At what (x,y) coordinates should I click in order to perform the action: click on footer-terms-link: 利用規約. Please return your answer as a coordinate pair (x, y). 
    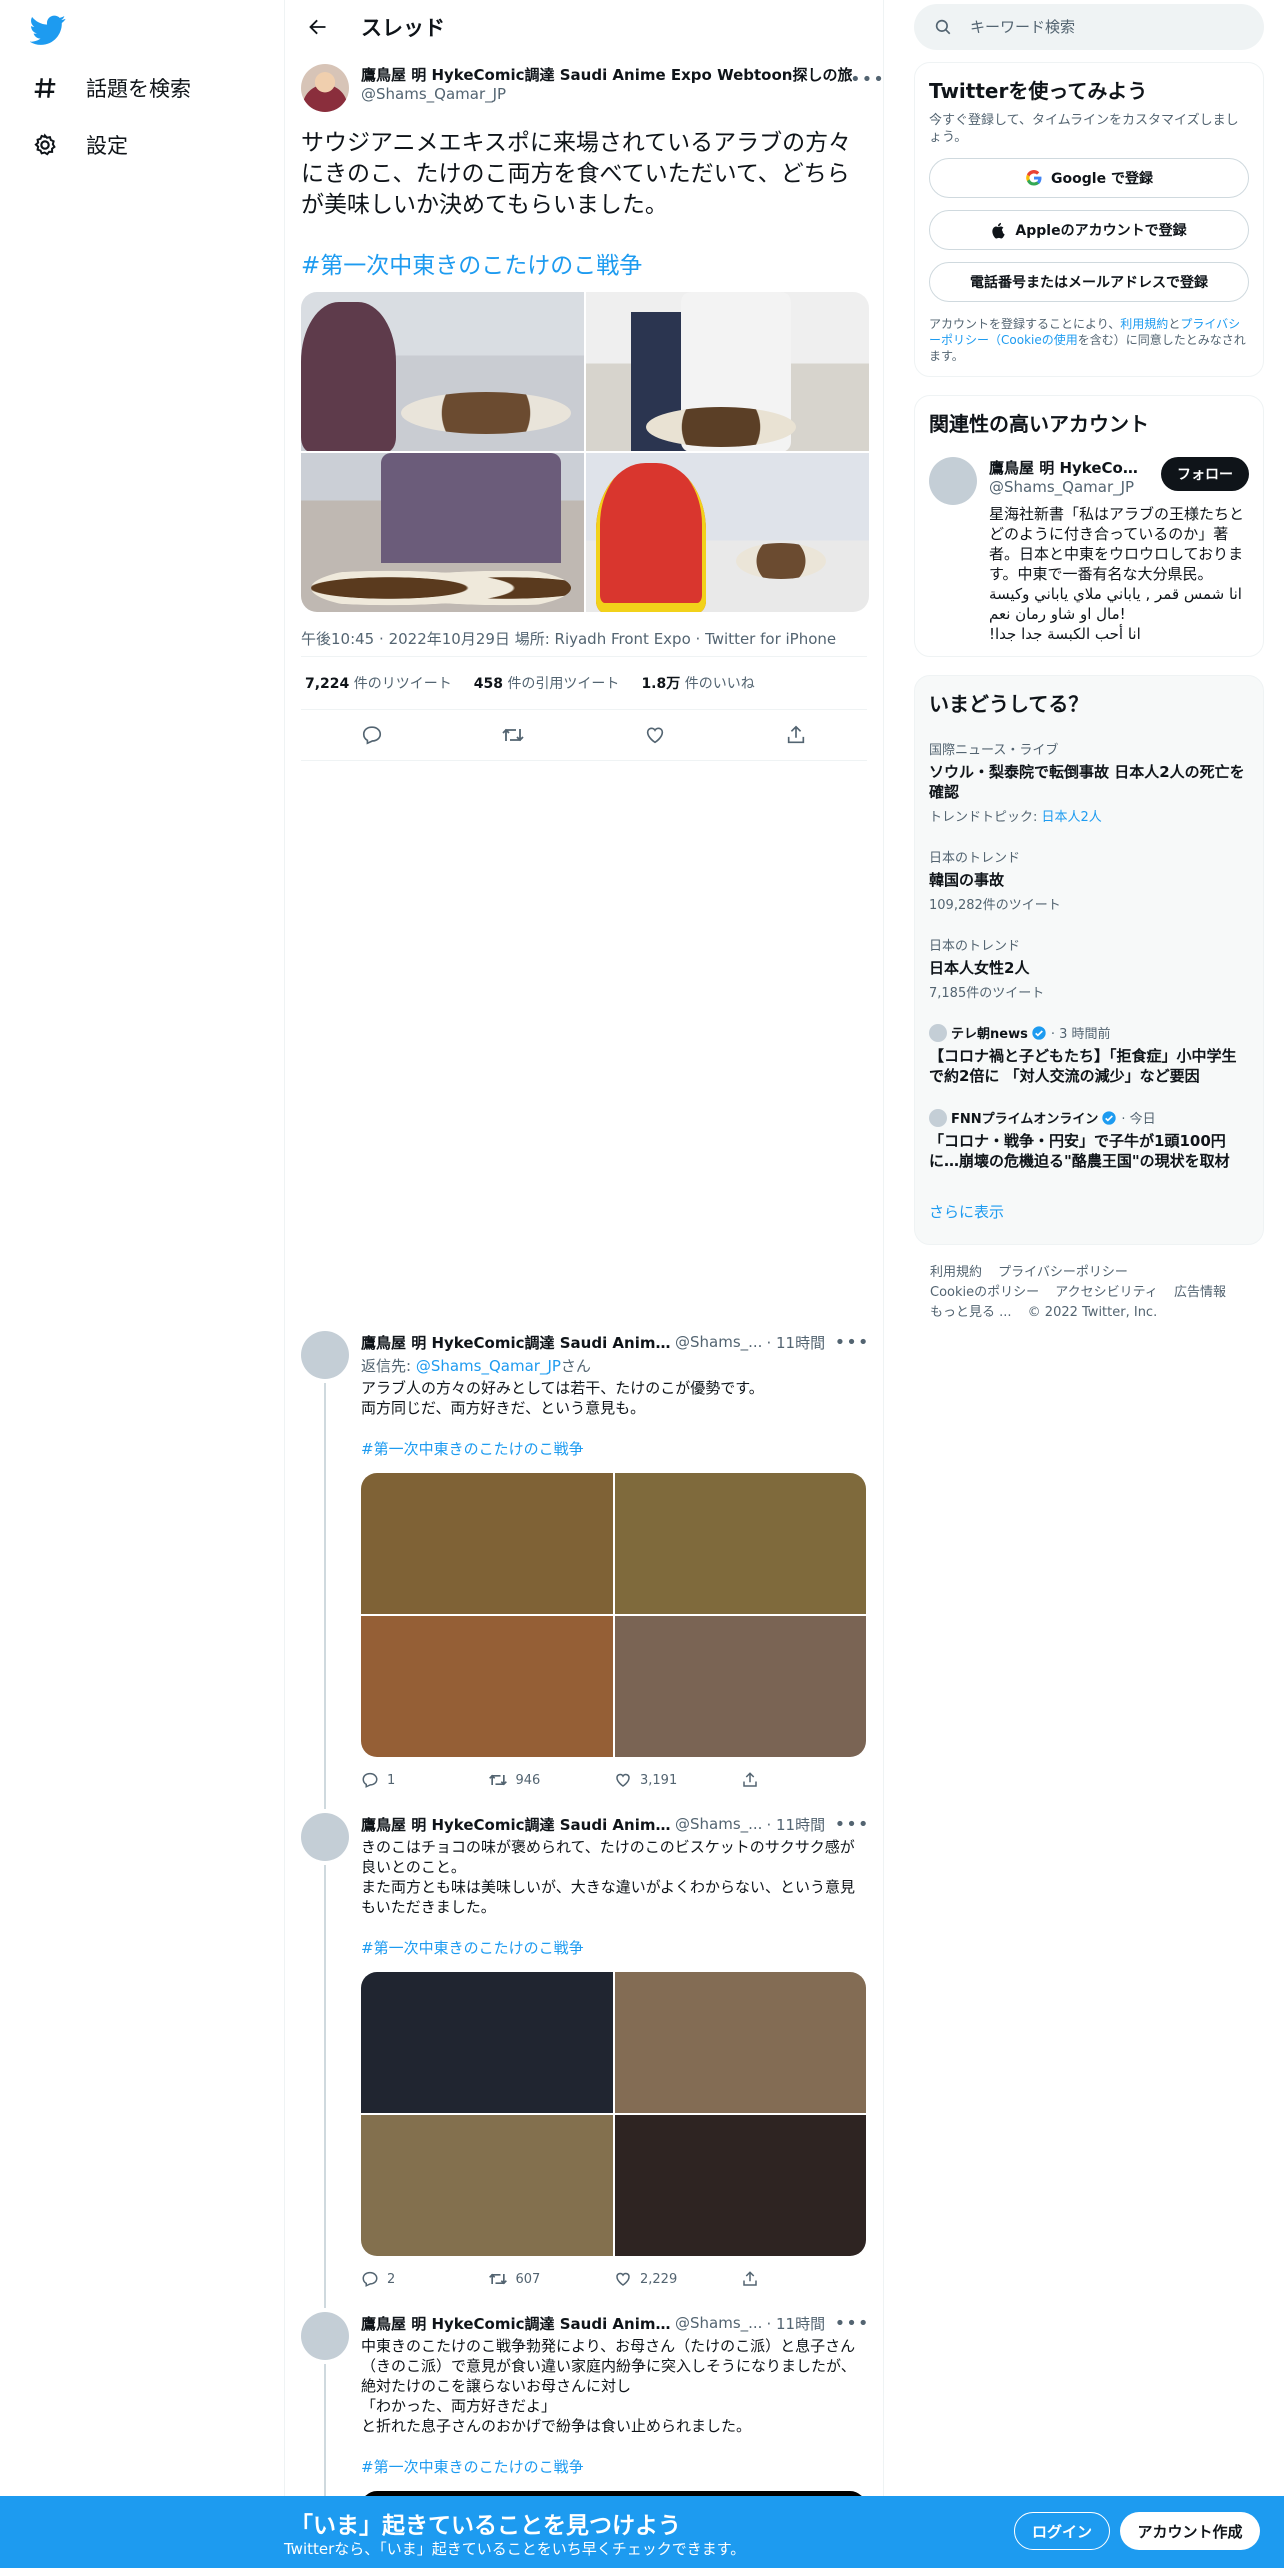
    Looking at the image, I should click on (956, 1272).